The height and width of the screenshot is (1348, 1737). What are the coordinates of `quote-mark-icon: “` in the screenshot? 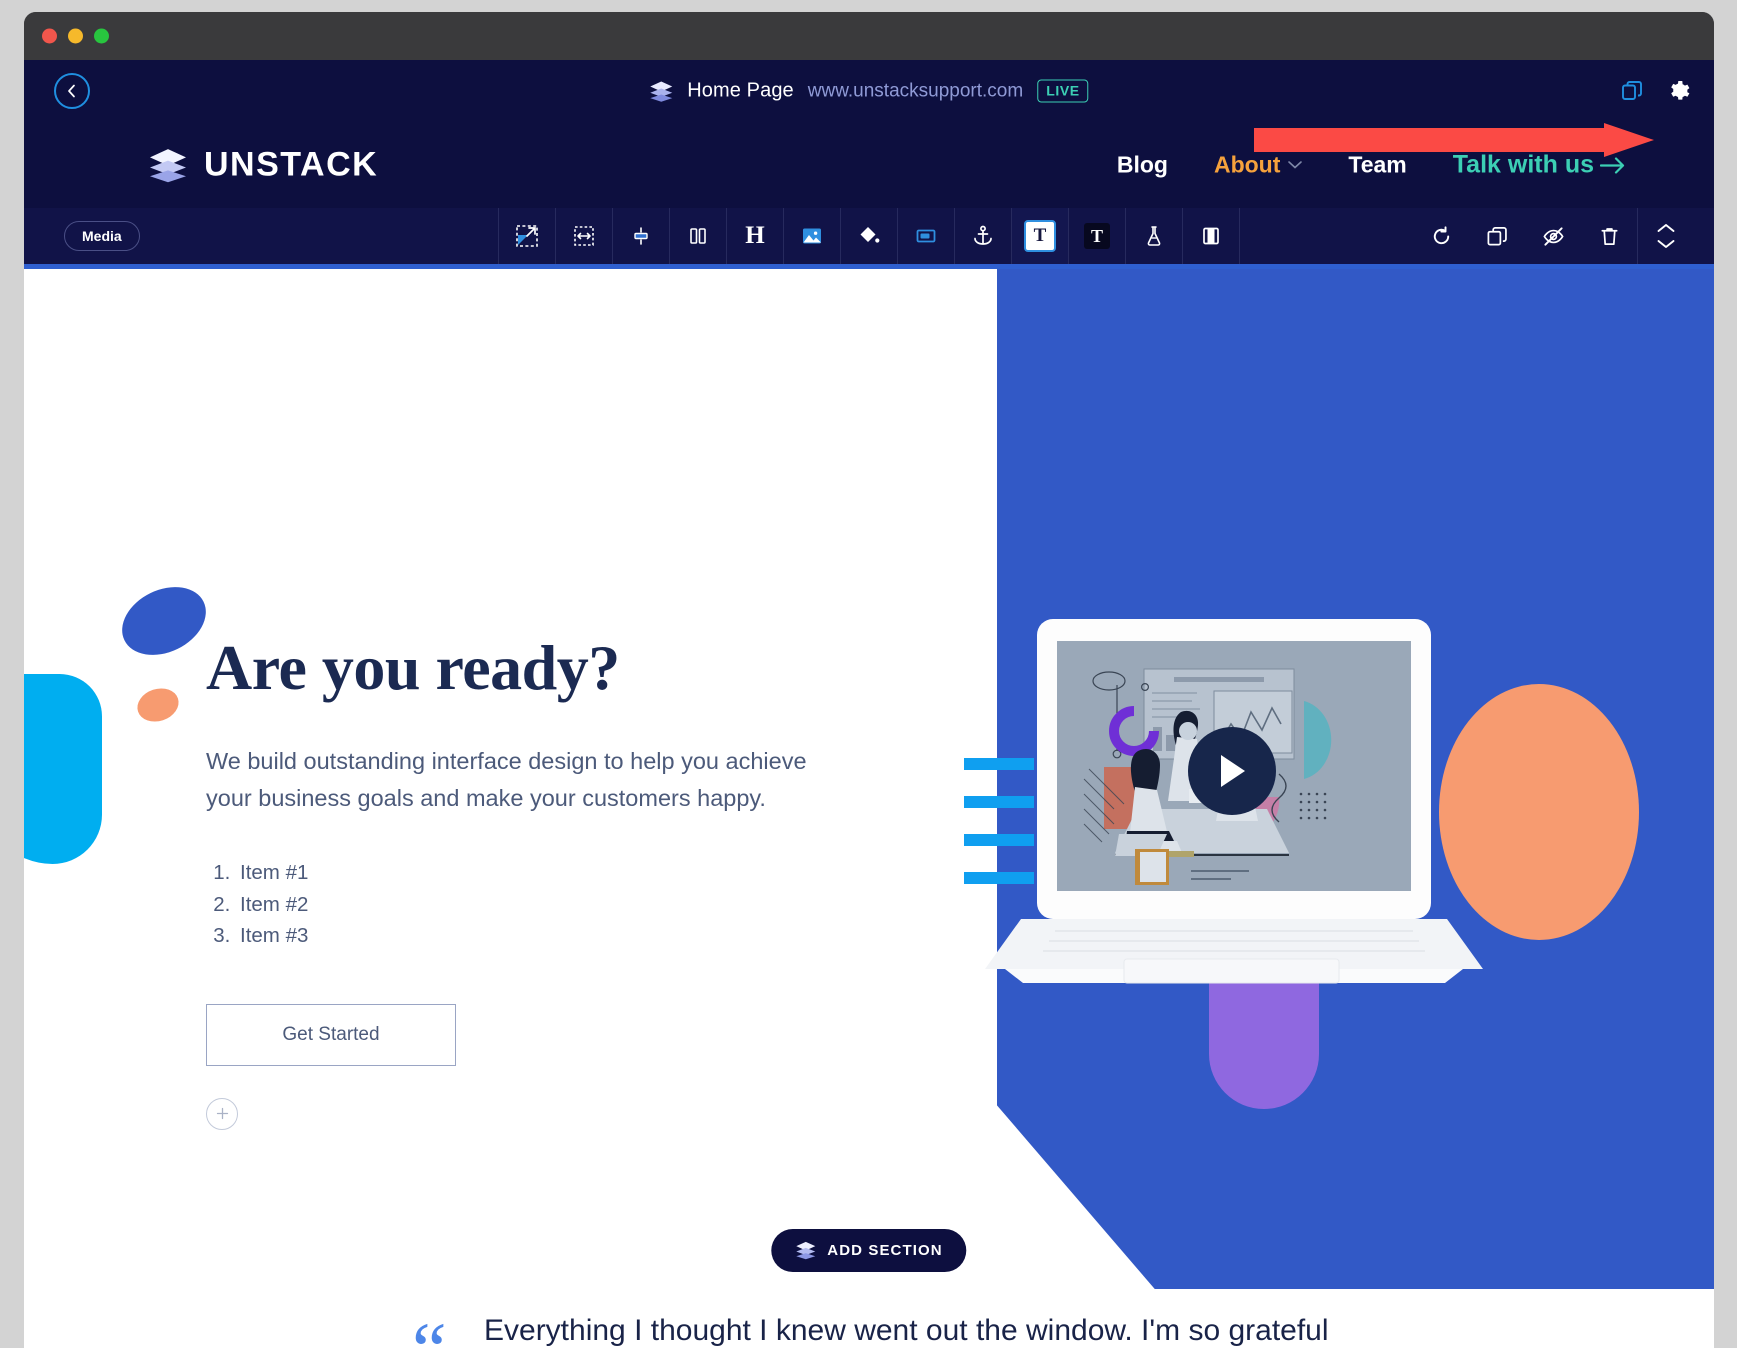 It's located at (429, 1329).